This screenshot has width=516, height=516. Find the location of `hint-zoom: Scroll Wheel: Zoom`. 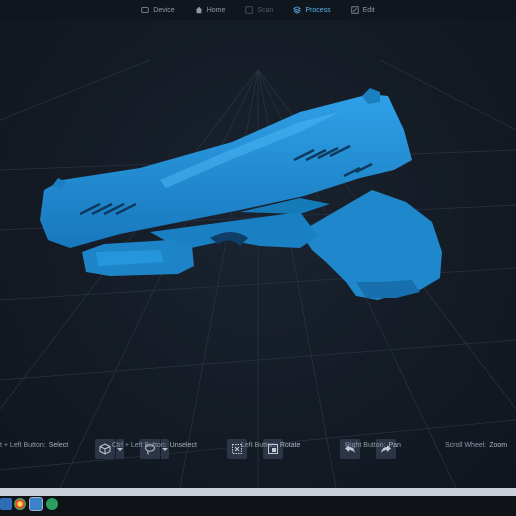

hint-zoom: Scroll Wheel: Zoom is located at coordinates (476, 445).